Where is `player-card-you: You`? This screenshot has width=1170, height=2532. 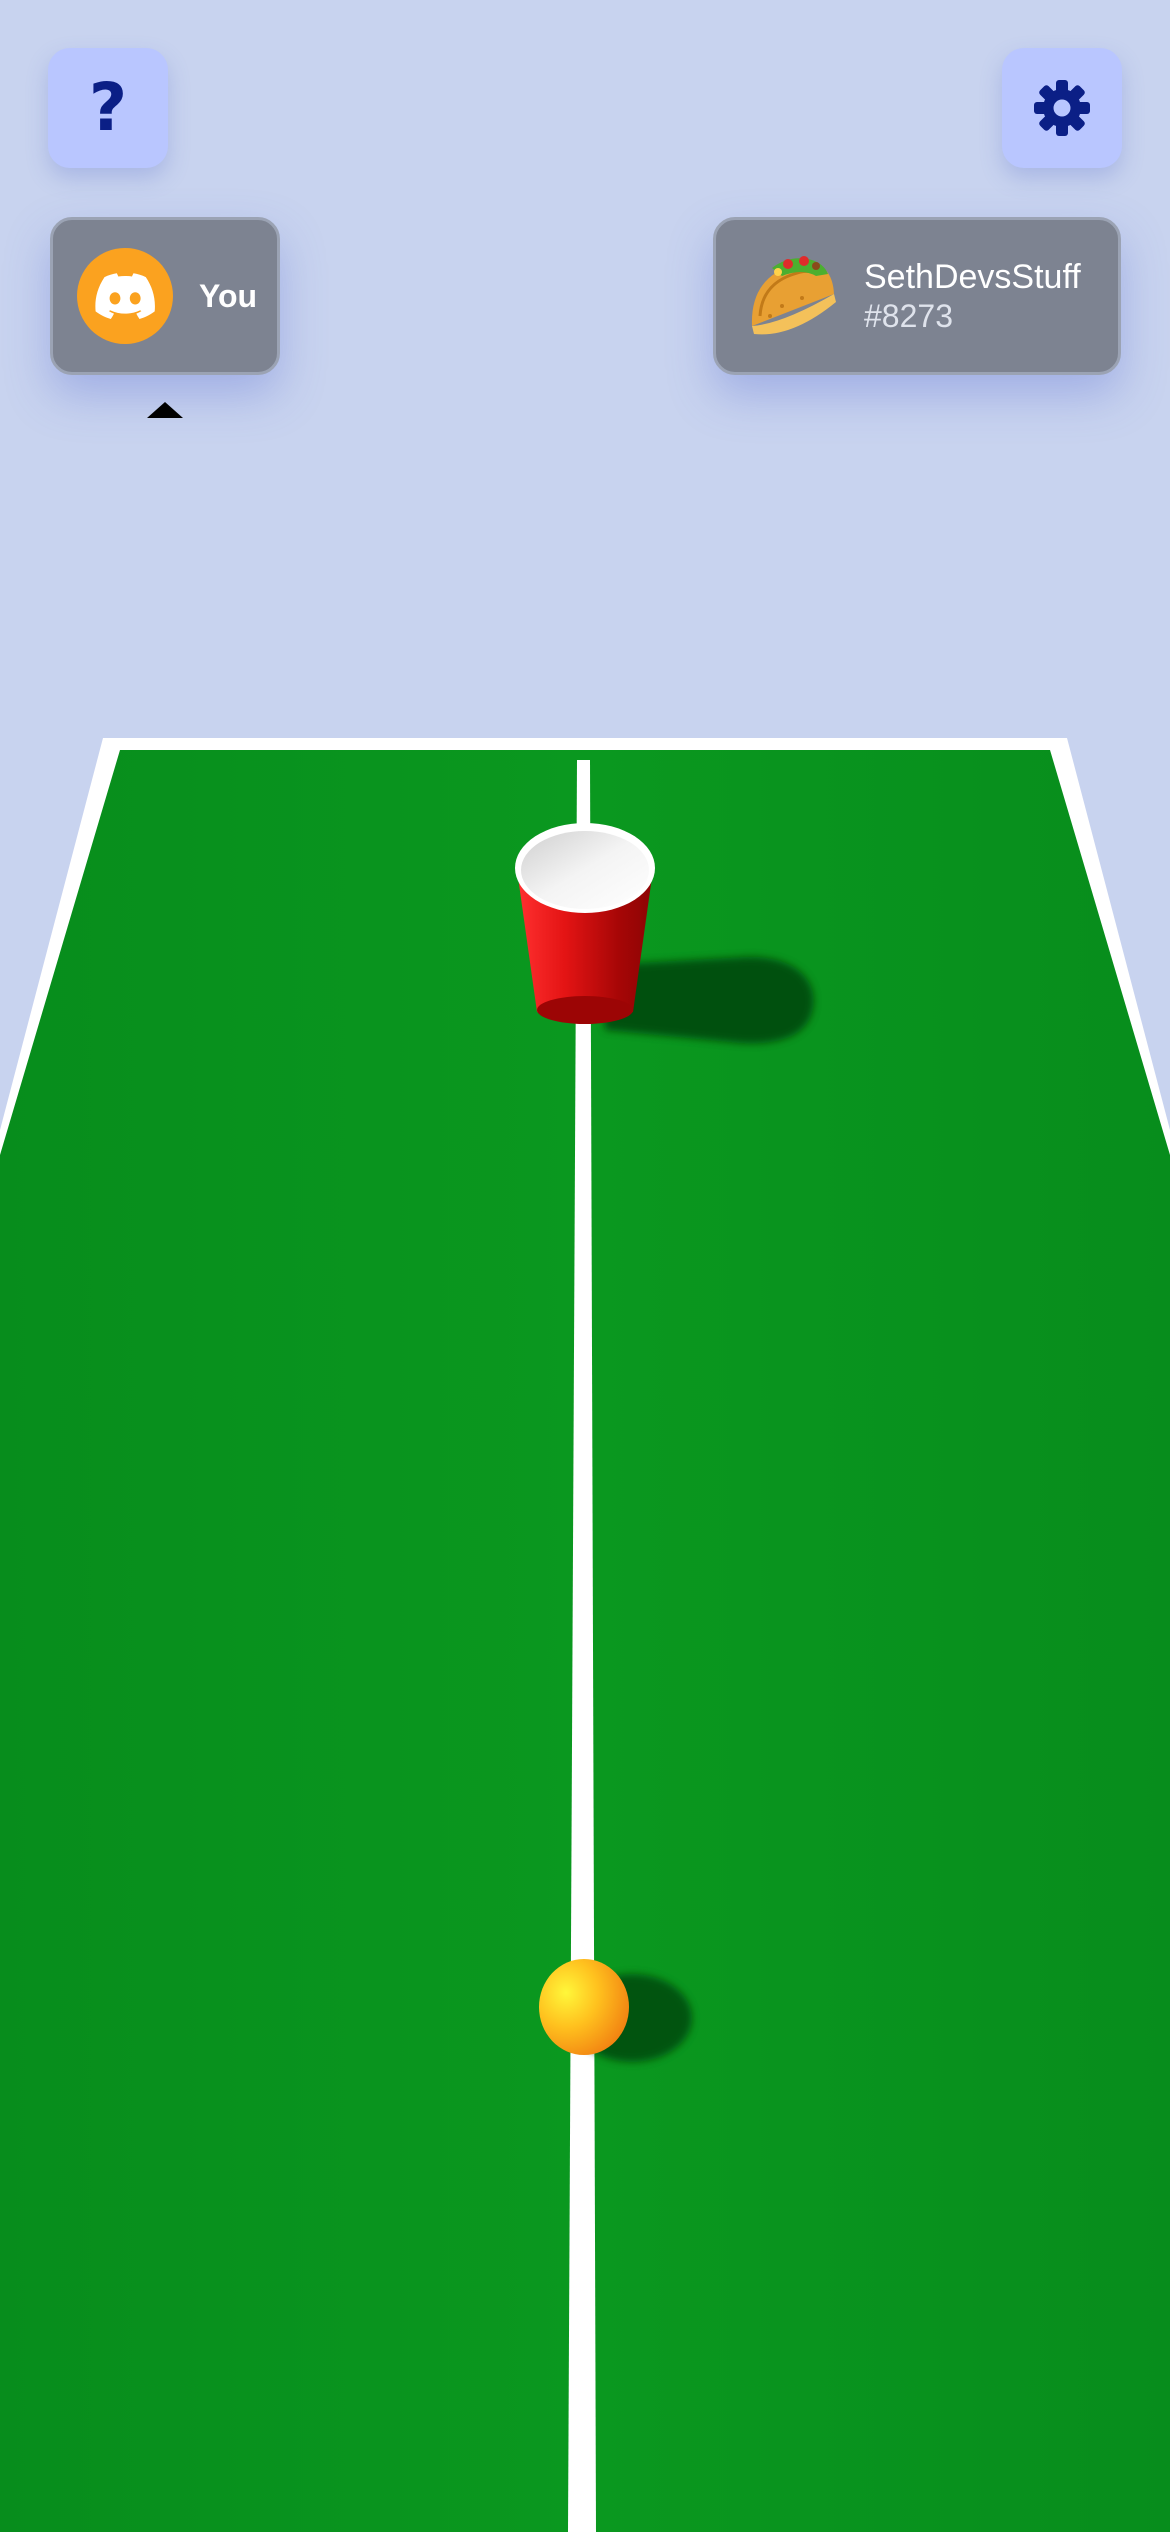 player-card-you: You is located at coordinates (165, 296).